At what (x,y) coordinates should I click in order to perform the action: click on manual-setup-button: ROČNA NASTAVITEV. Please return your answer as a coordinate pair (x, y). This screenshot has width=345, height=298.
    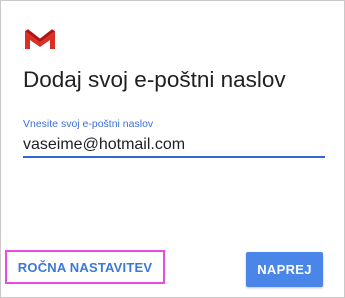
    Looking at the image, I should click on (85, 267).